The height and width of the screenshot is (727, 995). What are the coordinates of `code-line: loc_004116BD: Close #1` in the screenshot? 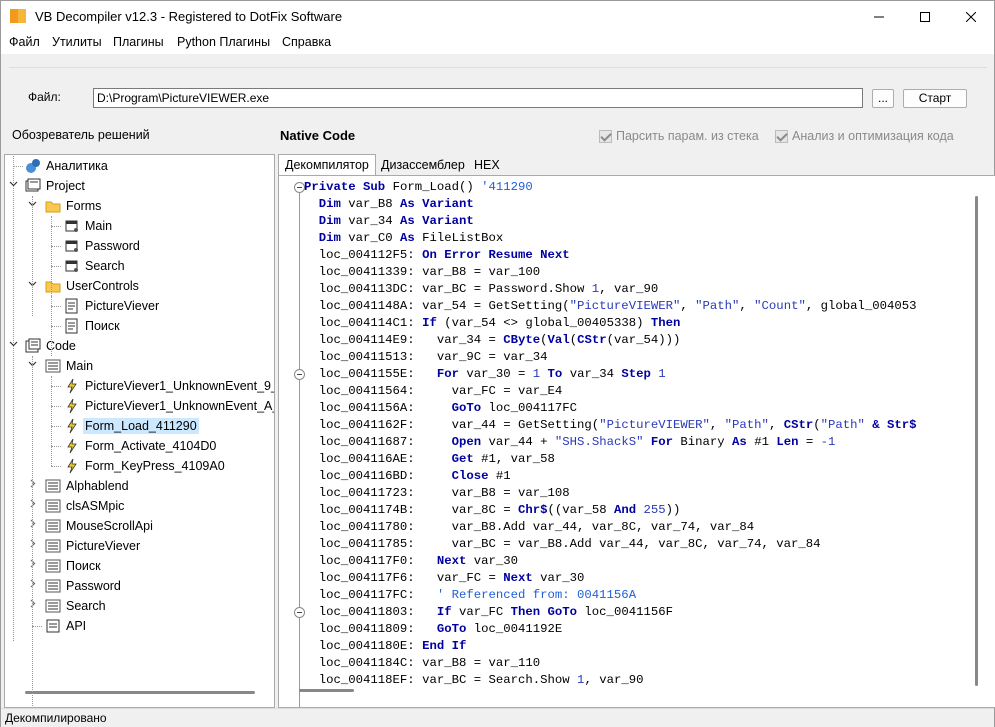 It's located at (407, 476).